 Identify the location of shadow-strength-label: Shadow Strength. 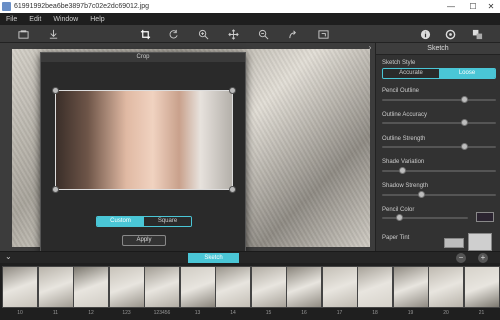
(405, 186).